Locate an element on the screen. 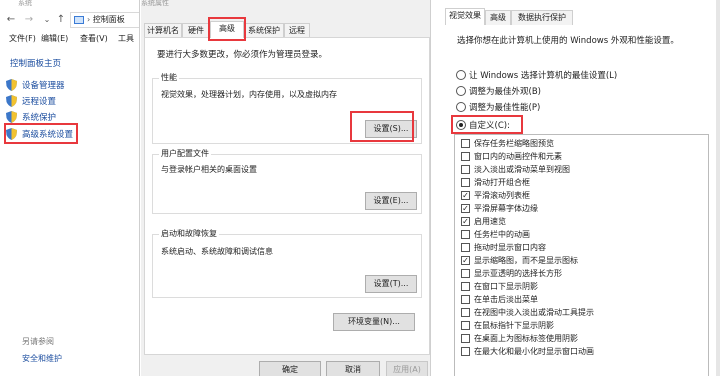 The image size is (720, 376). checkbox-label: 保存任务栏缩略图预览 is located at coordinates (514, 143).